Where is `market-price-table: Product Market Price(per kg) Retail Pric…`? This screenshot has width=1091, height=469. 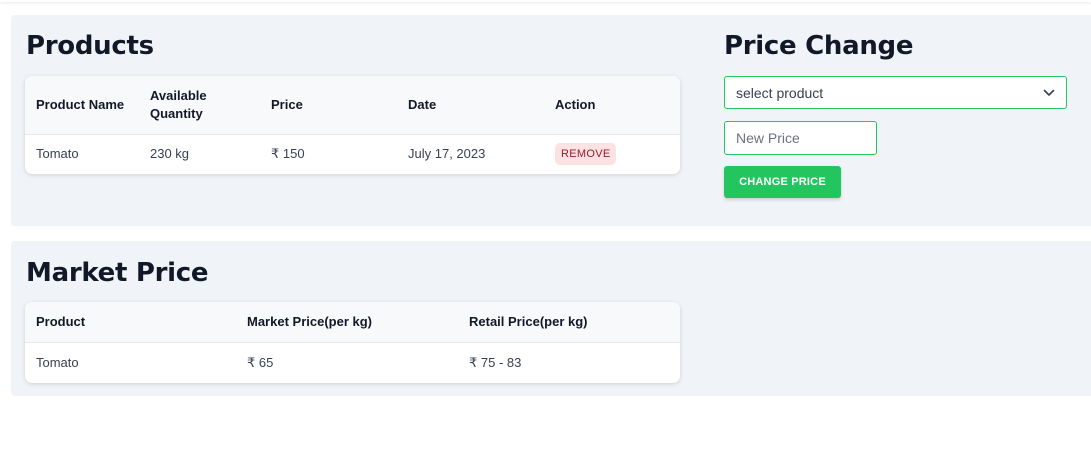 market-price-table: Product Market Price(per kg) Retail Pric… is located at coordinates (352, 342).